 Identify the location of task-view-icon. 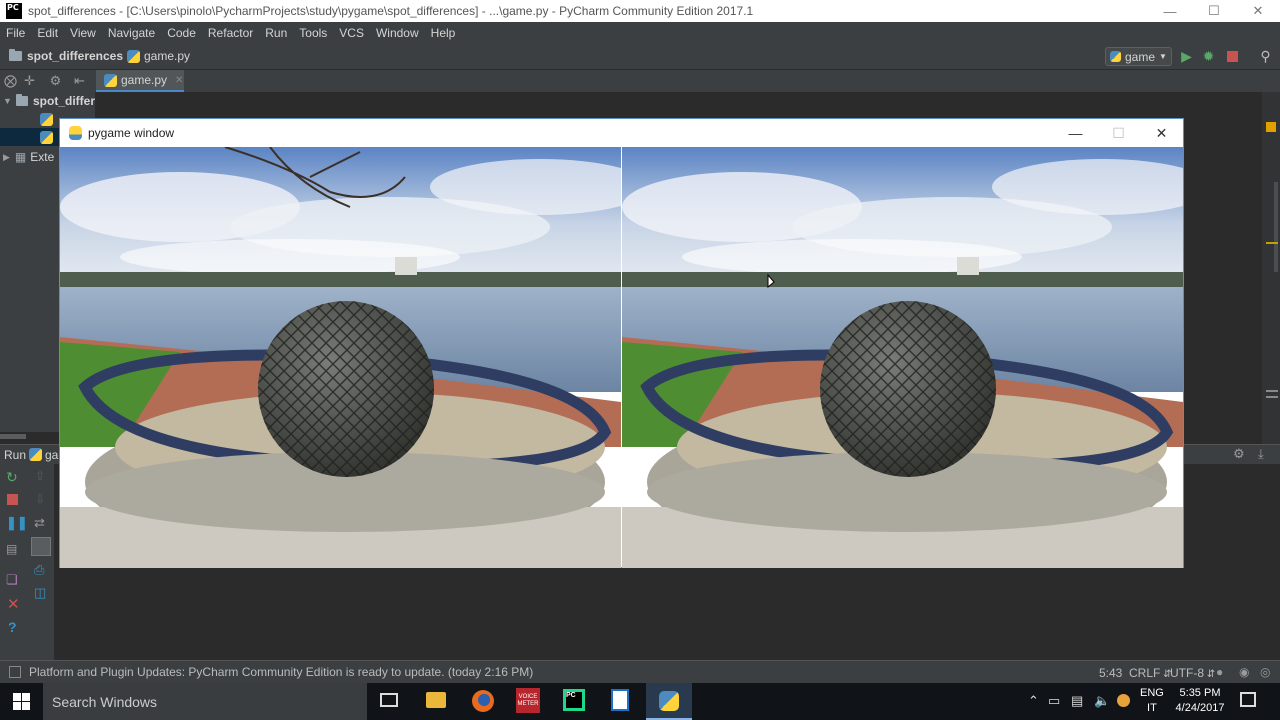
(389, 700).